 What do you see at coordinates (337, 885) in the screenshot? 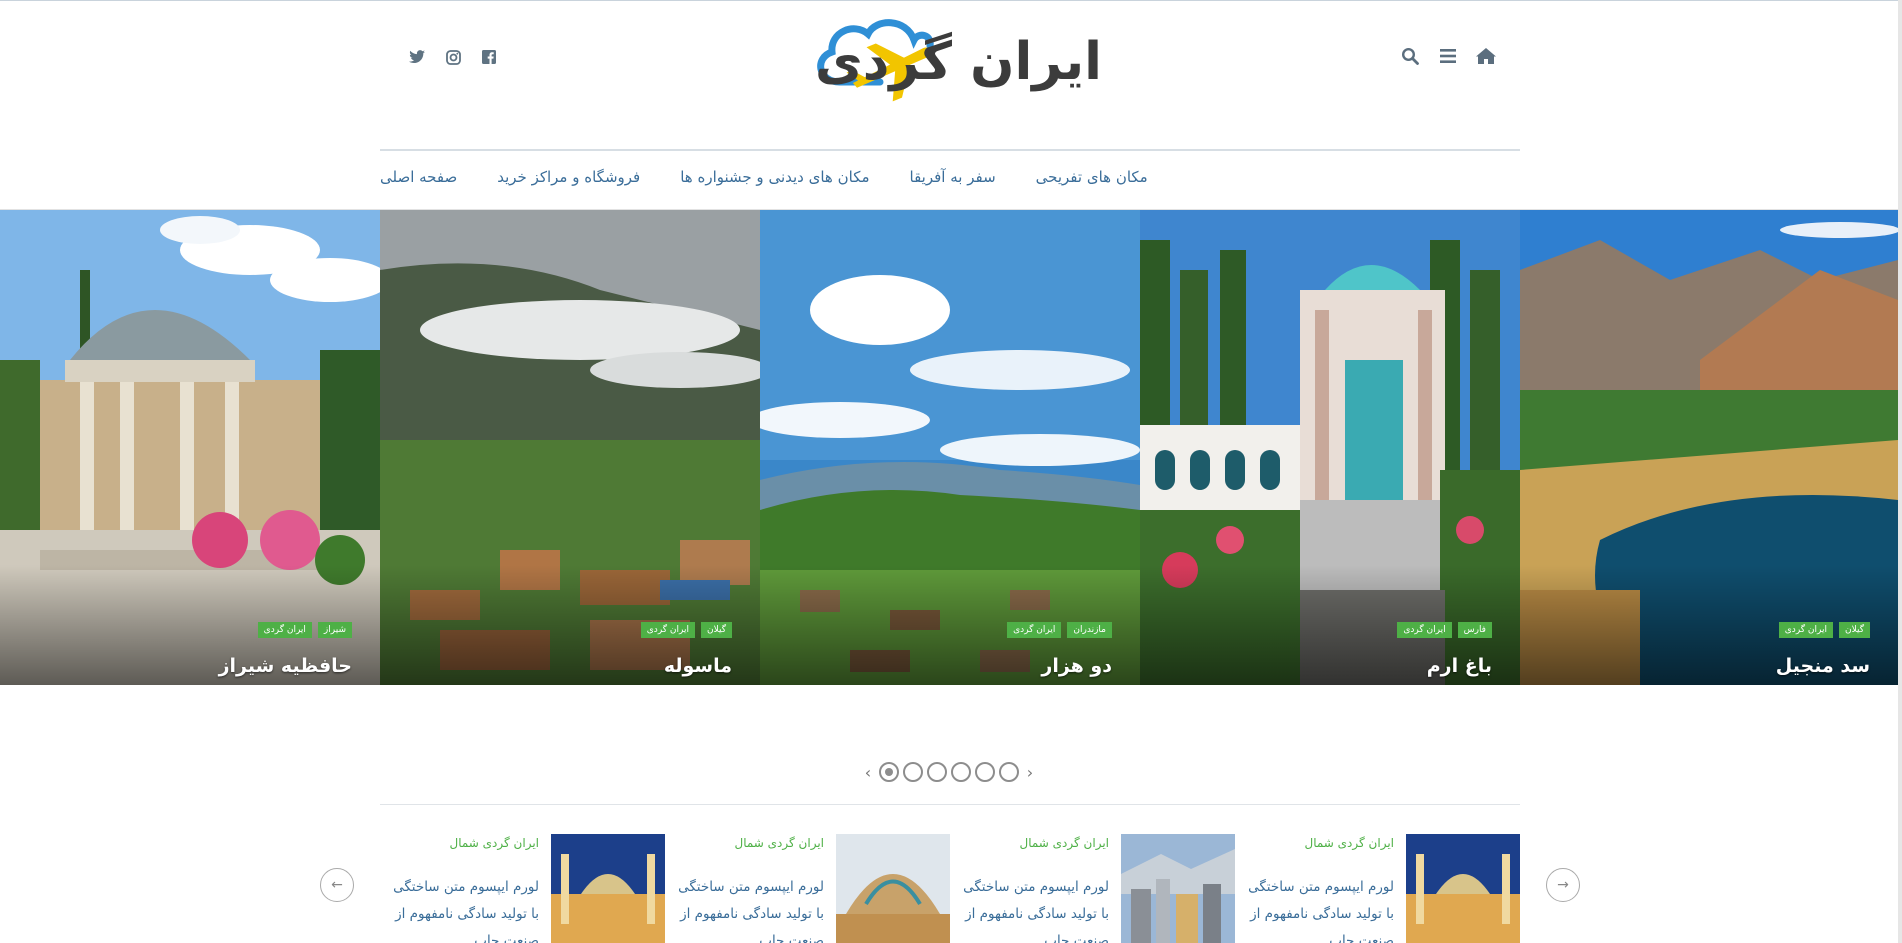
I see `carousel-prev-button: ←` at bounding box center [337, 885].